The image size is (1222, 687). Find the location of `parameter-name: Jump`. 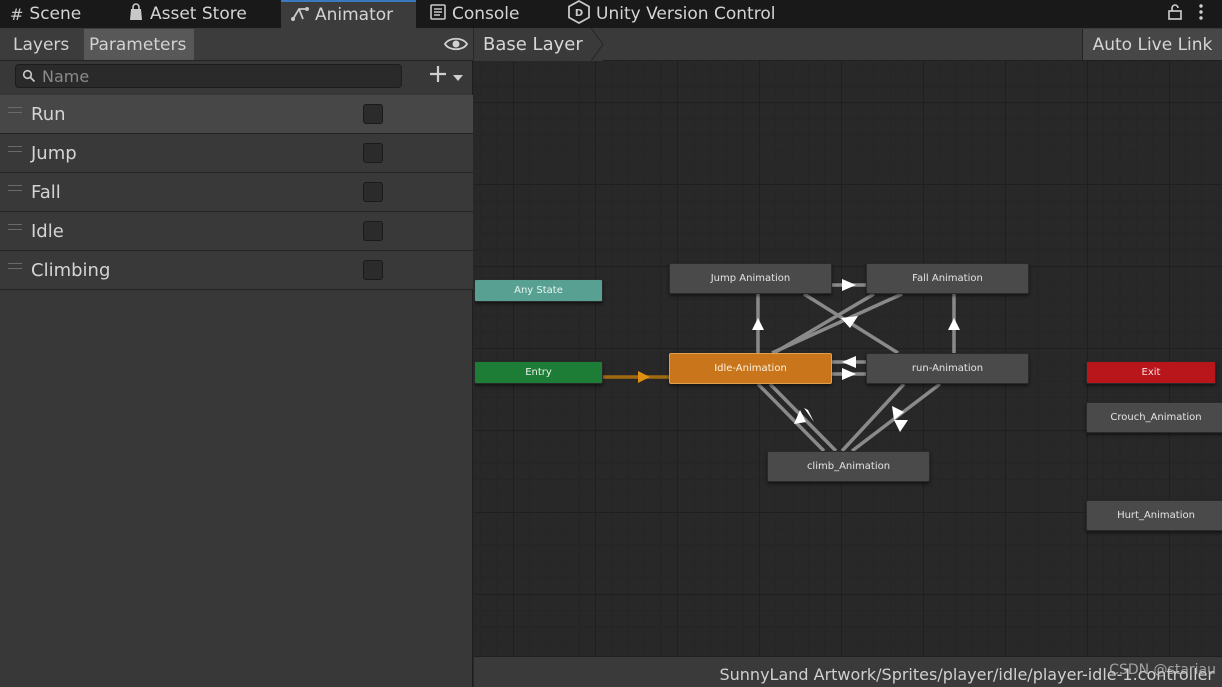

parameter-name: Jump is located at coordinates (54, 153).